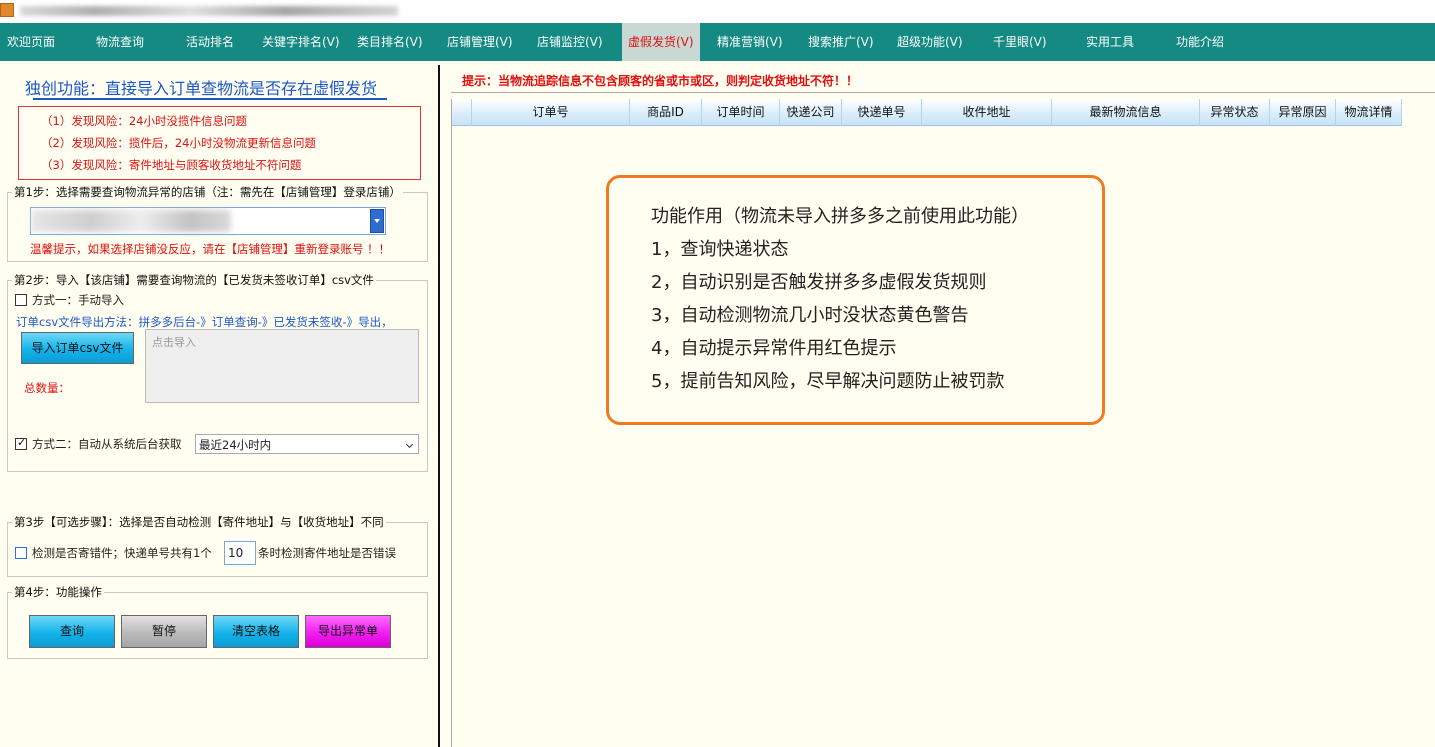 The height and width of the screenshot is (747, 1435). I want to click on menu-welcome: 欢迎页面, so click(31, 42).